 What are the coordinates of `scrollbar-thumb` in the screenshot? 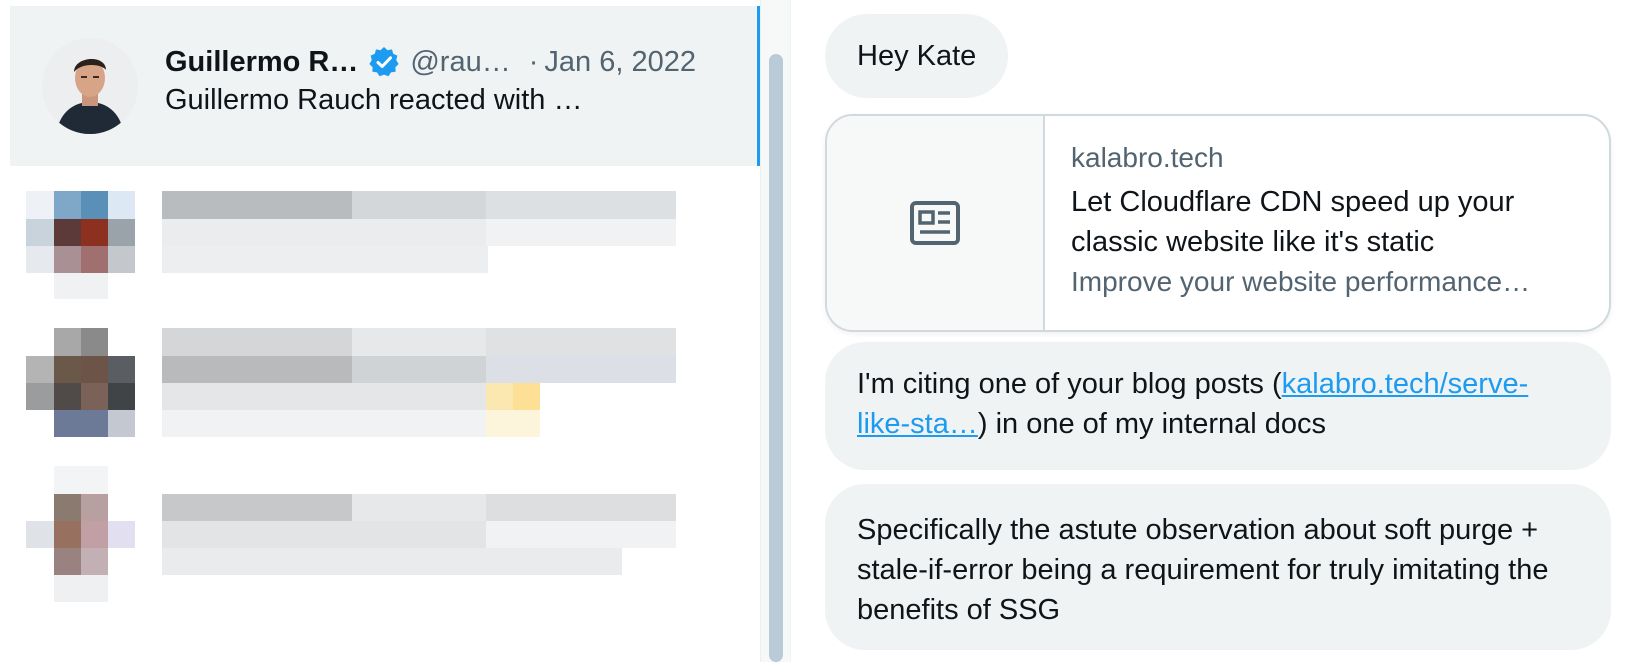 It's located at (776, 358).